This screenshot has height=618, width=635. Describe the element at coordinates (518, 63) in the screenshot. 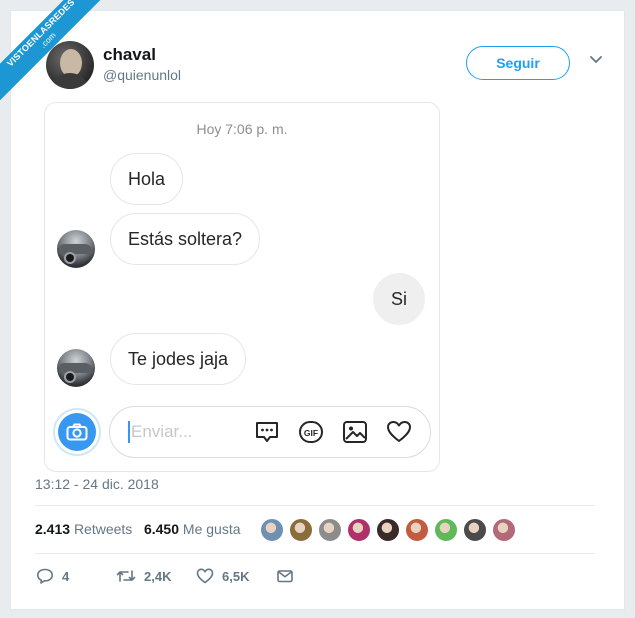

I see `follow-button: Seguir` at that location.